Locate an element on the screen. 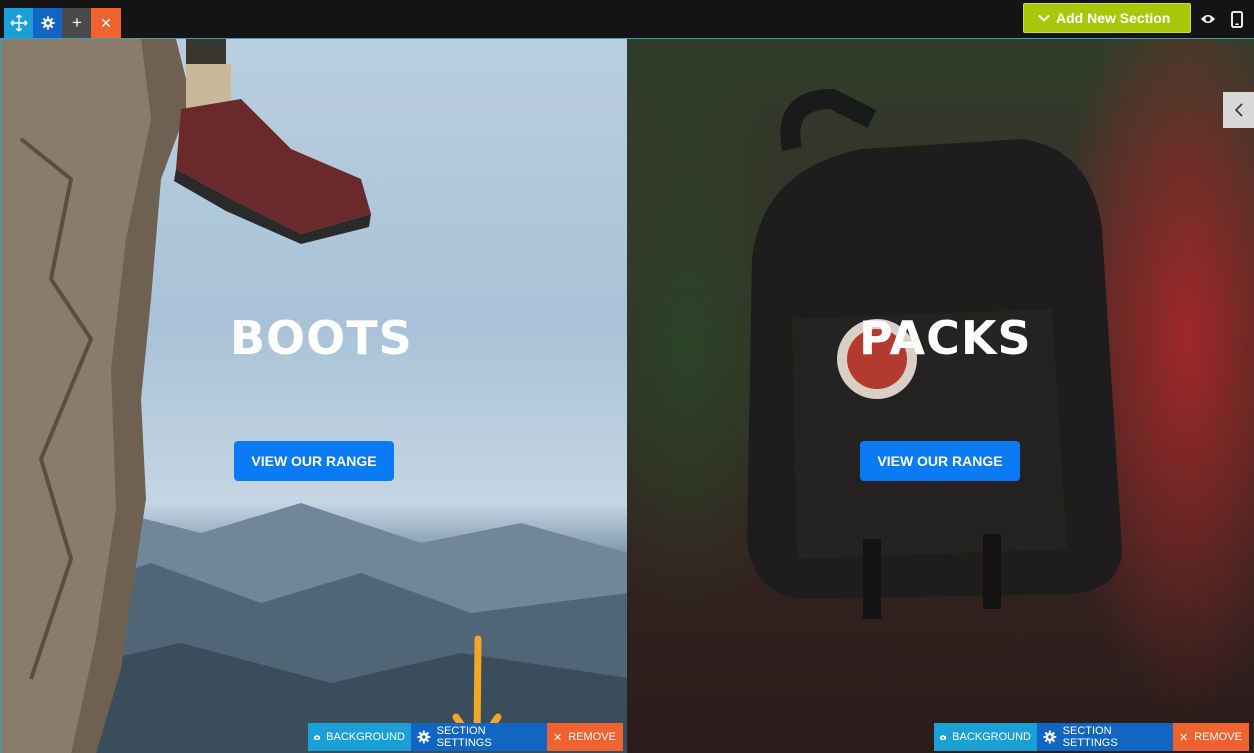 This screenshot has width=1254, height=753. packs-heading: PACKS is located at coordinates (945, 338).